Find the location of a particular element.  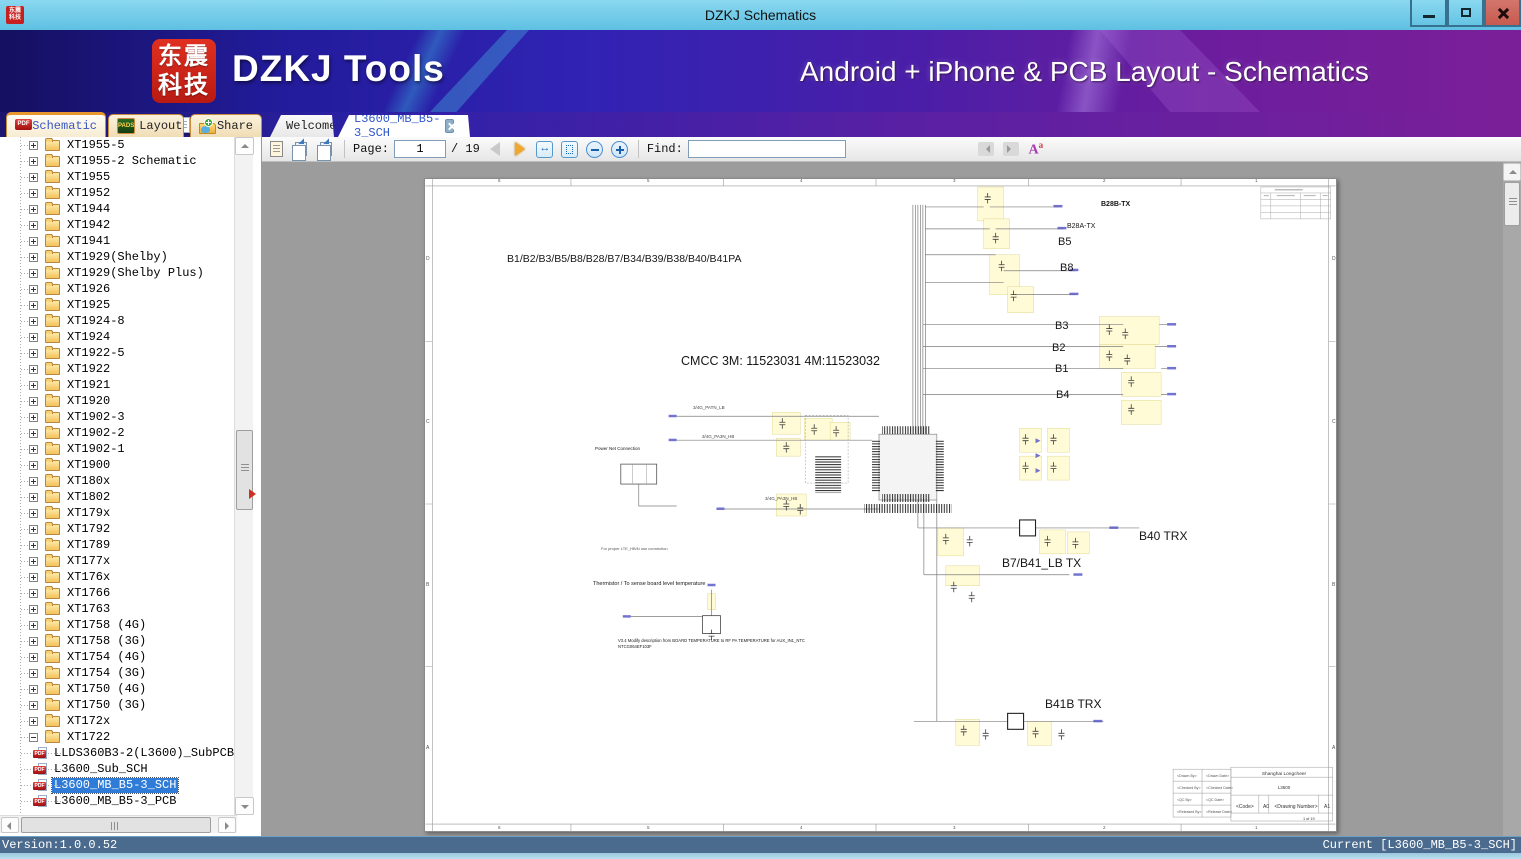

tree-item-label: XT1941 is located at coordinates (88, 241).